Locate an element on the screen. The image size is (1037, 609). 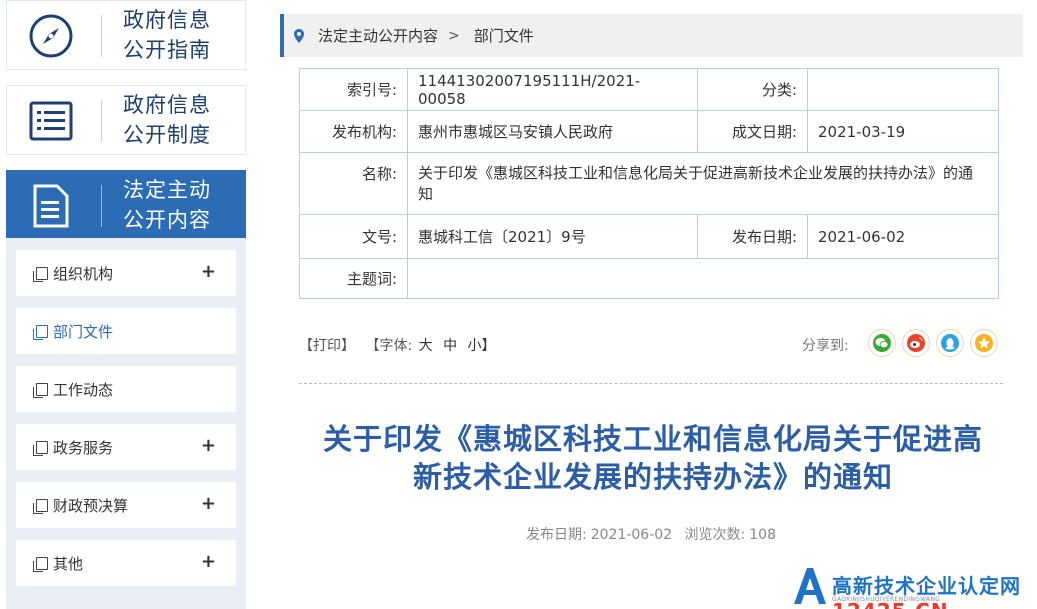
share-label: 分享到: is located at coordinates (825, 346).